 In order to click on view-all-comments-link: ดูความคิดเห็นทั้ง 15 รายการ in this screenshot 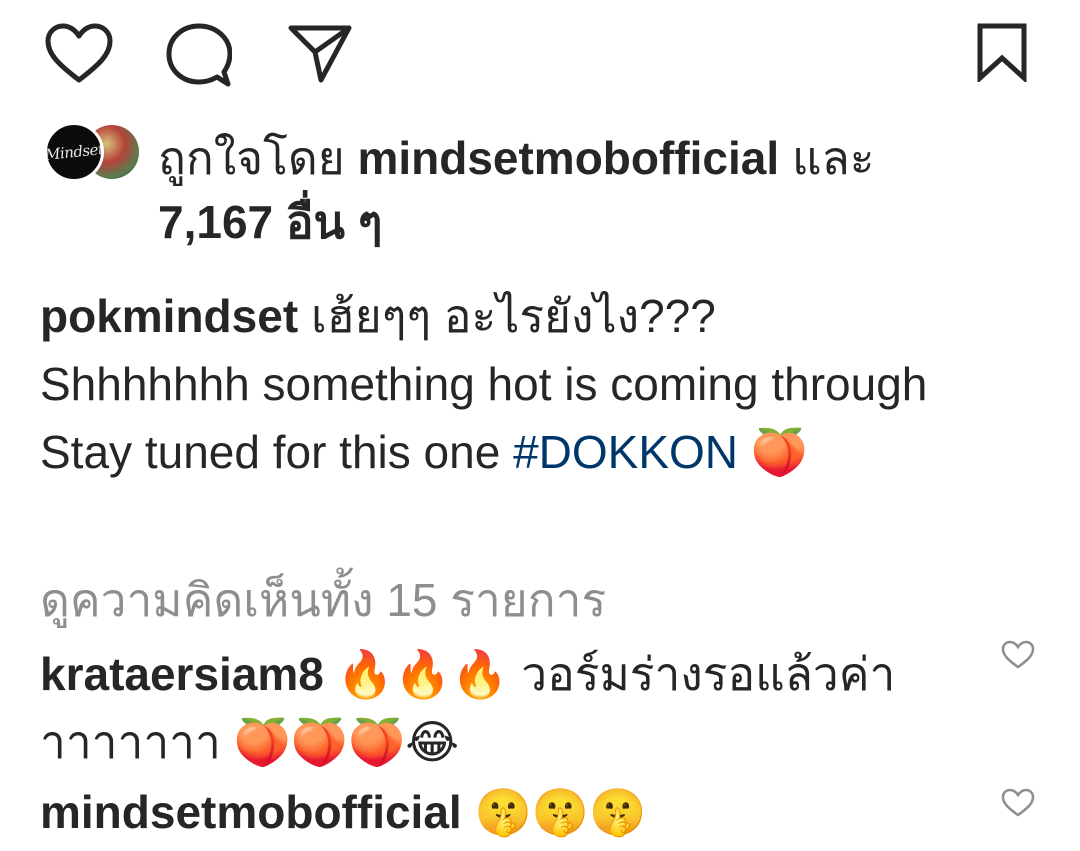, I will do `click(323, 600)`.